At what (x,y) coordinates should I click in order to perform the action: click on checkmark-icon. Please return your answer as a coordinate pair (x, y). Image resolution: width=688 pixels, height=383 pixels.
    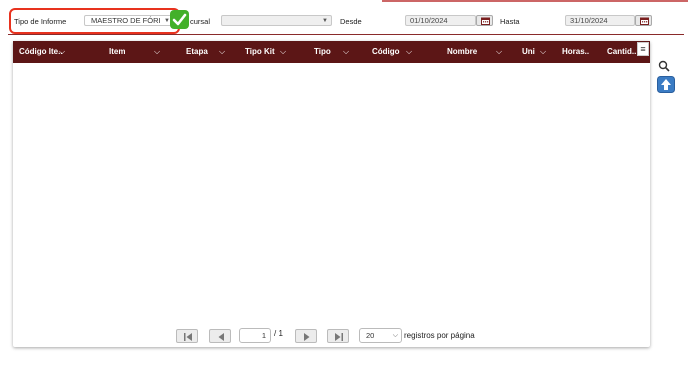
    Looking at the image, I should click on (179, 19).